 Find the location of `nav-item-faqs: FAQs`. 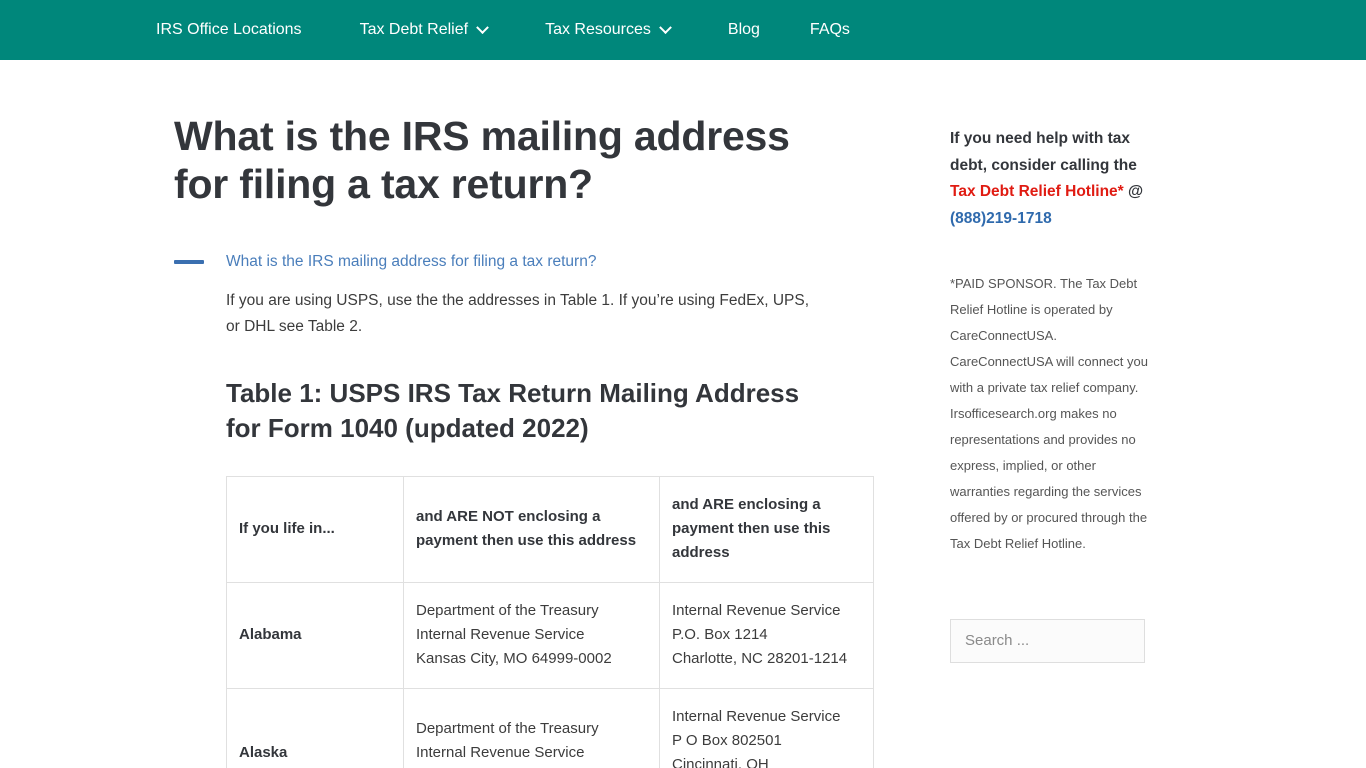

nav-item-faqs: FAQs is located at coordinates (830, 30).